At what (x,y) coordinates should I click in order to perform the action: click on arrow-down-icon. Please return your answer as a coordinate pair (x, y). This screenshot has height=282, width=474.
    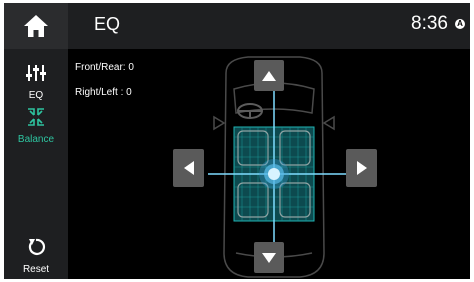
    Looking at the image, I should click on (269, 257).